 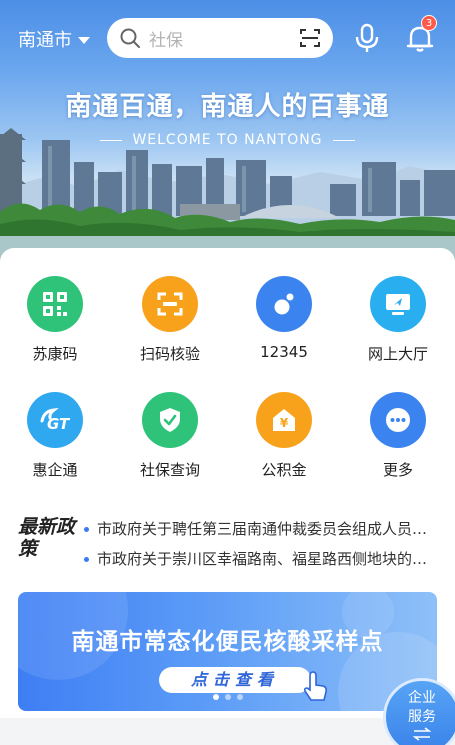 What do you see at coordinates (398, 304) in the screenshot?
I see `online-hall-icon` at bounding box center [398, 304].